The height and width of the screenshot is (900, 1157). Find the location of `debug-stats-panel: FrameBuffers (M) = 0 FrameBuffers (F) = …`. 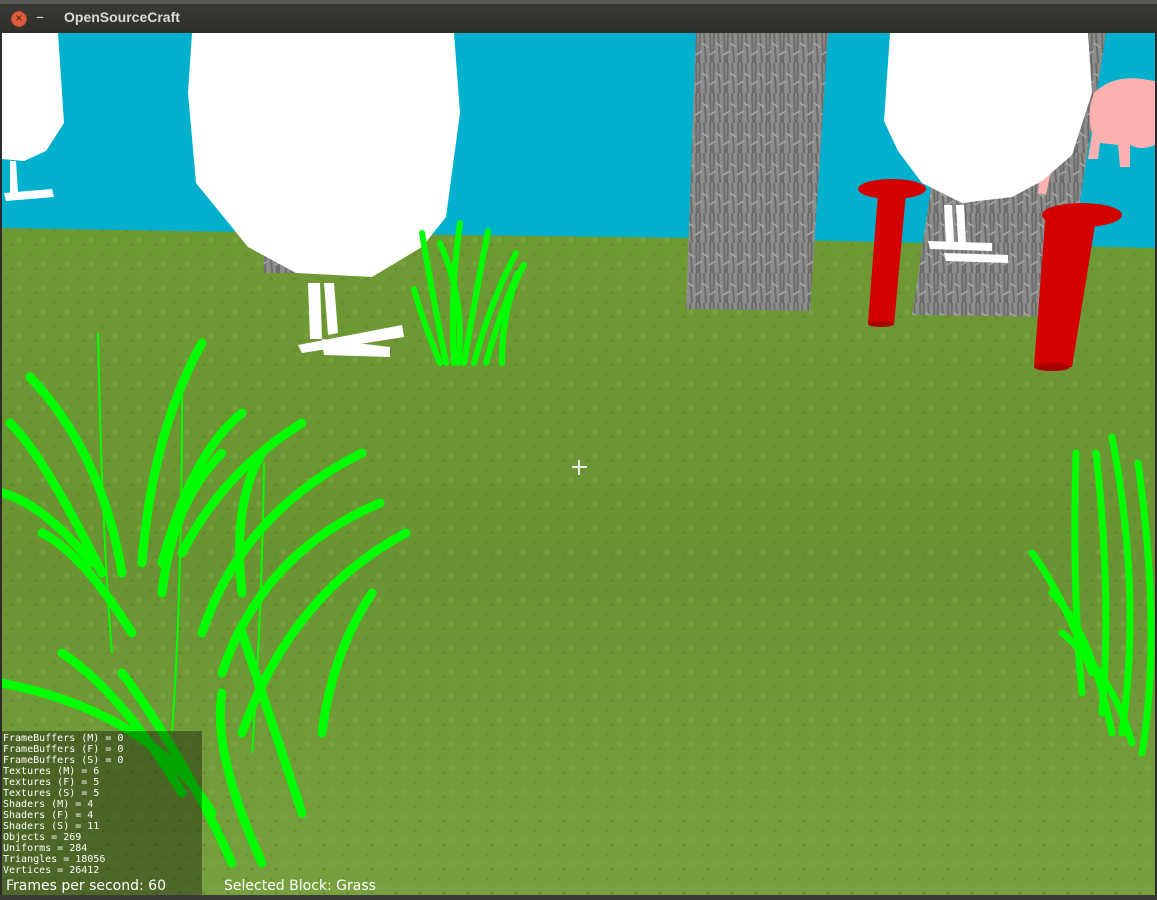

debug-stats-panel: FrameBuffers (M) = 0 FrameBuffers (F) = … is located at coordinates (102, 813).